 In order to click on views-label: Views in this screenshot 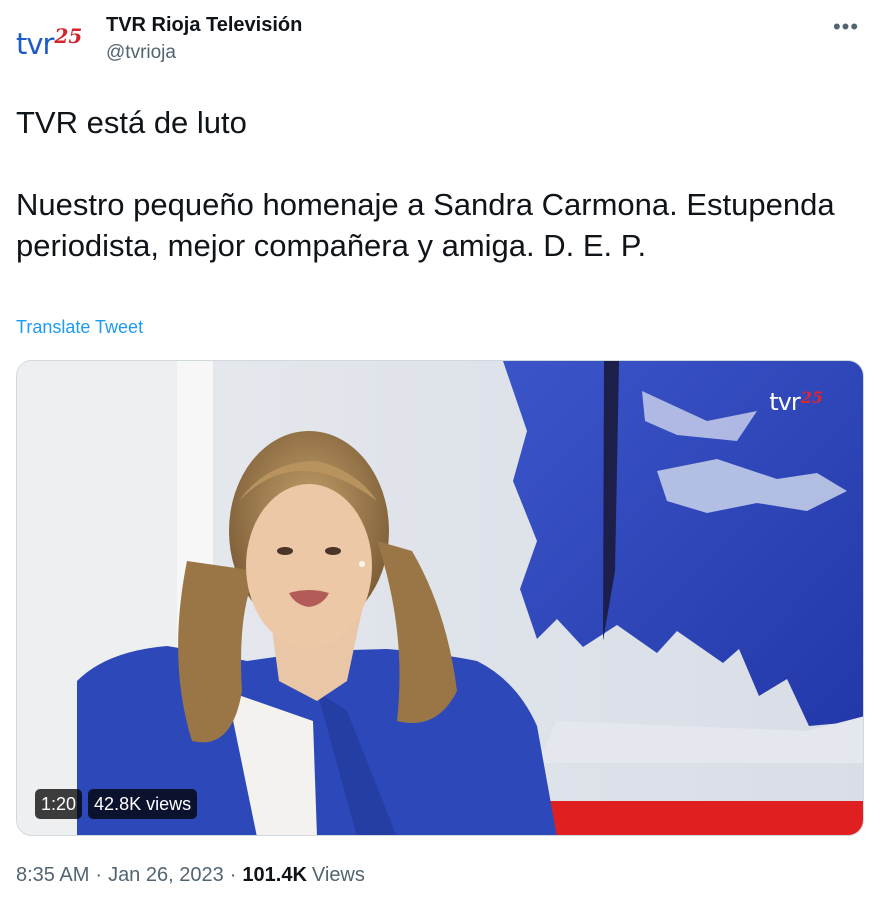, I will do `click(338, 875)`.